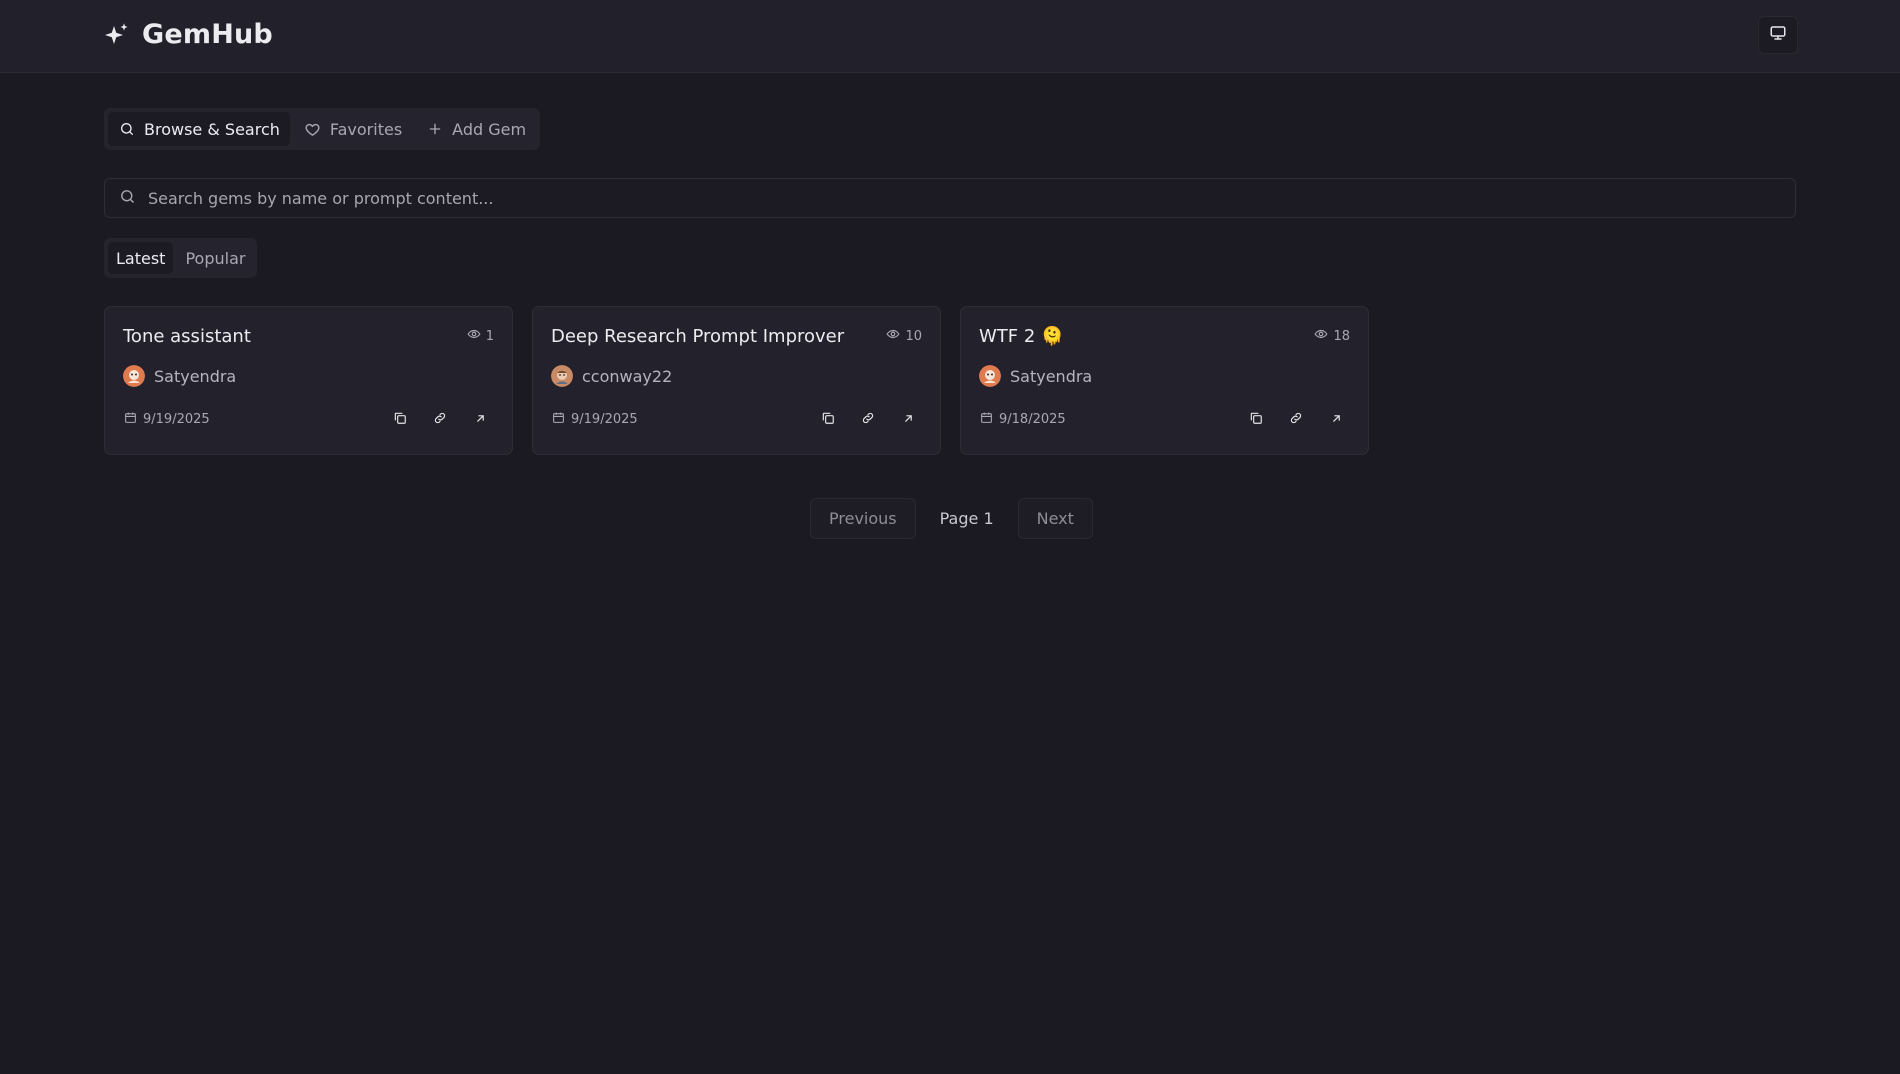 The image size is (1900, 1074). Describe the element at coordinates (913, 336) in the screenshot. I see `view-count-value: 10` at that location.